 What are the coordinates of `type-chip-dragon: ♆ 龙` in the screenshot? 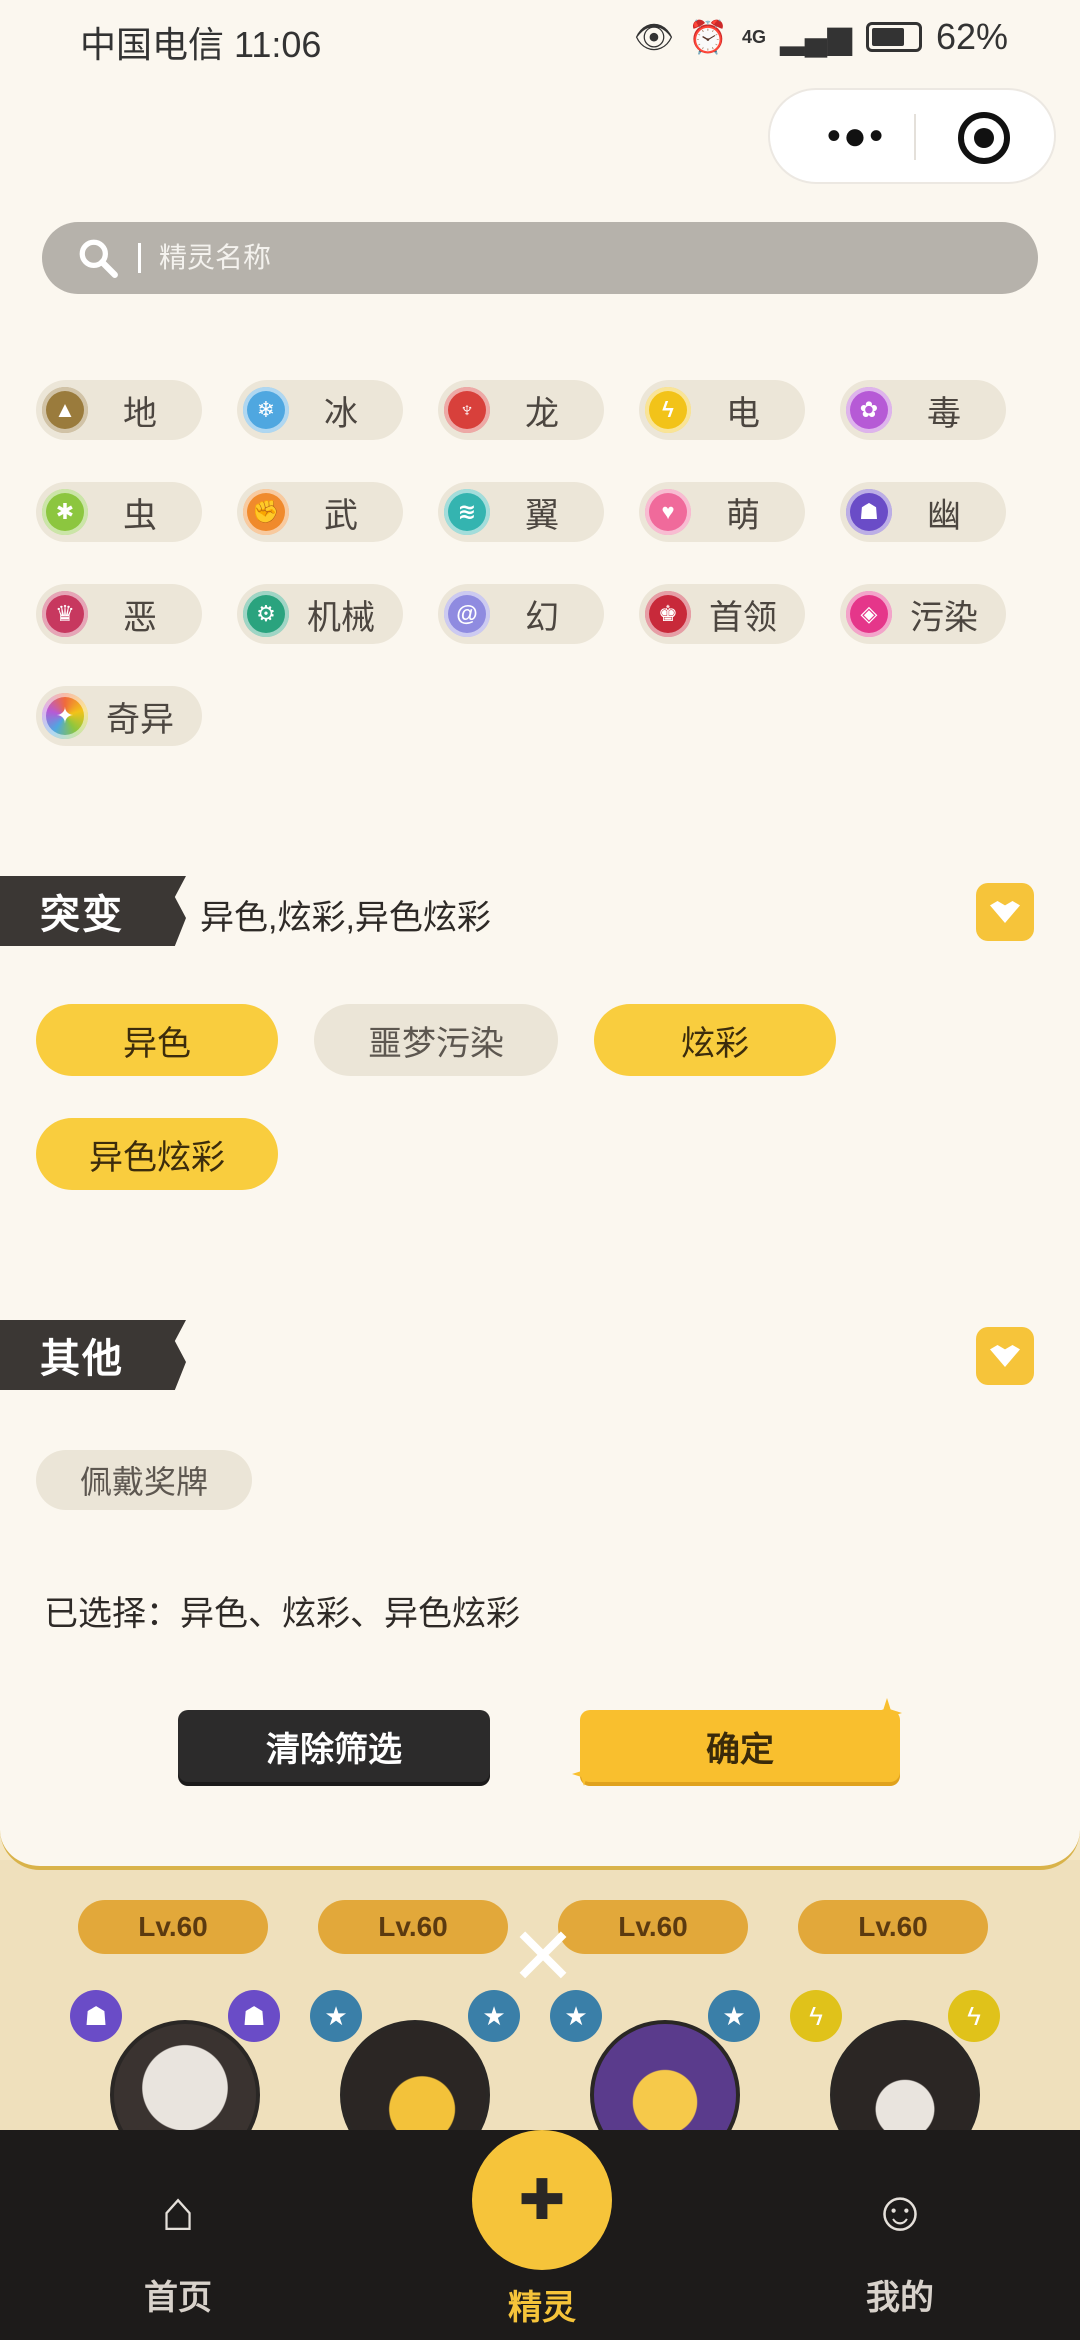 It's located at (521, 410).